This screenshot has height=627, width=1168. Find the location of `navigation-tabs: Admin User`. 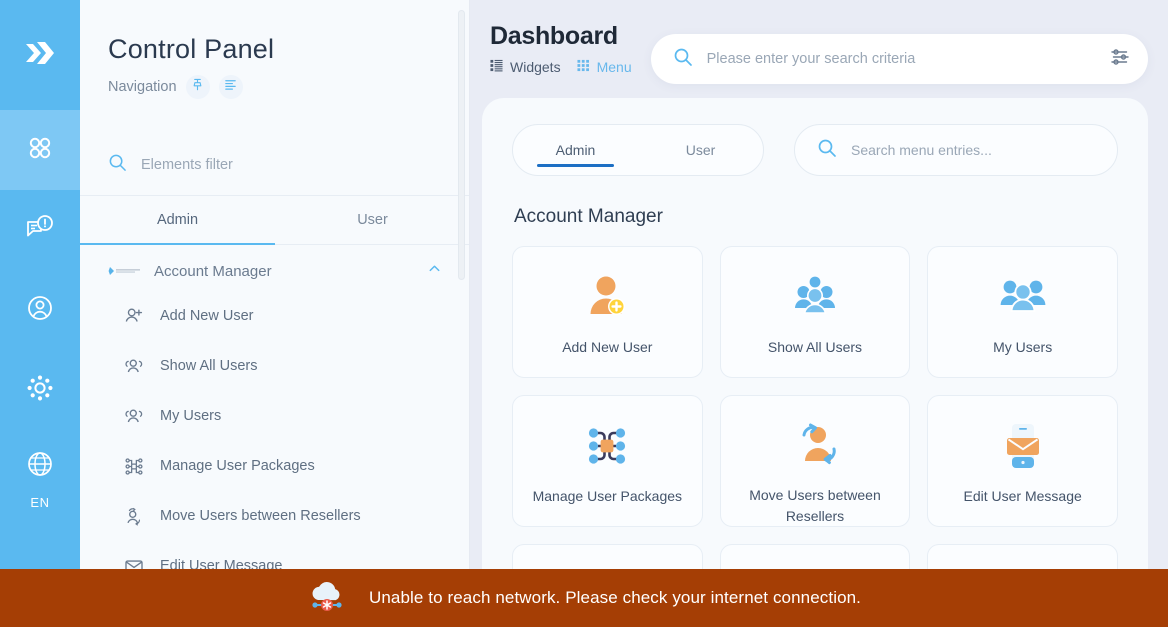

navigation-tabs: Admin User is located at coordinates (275, 220).